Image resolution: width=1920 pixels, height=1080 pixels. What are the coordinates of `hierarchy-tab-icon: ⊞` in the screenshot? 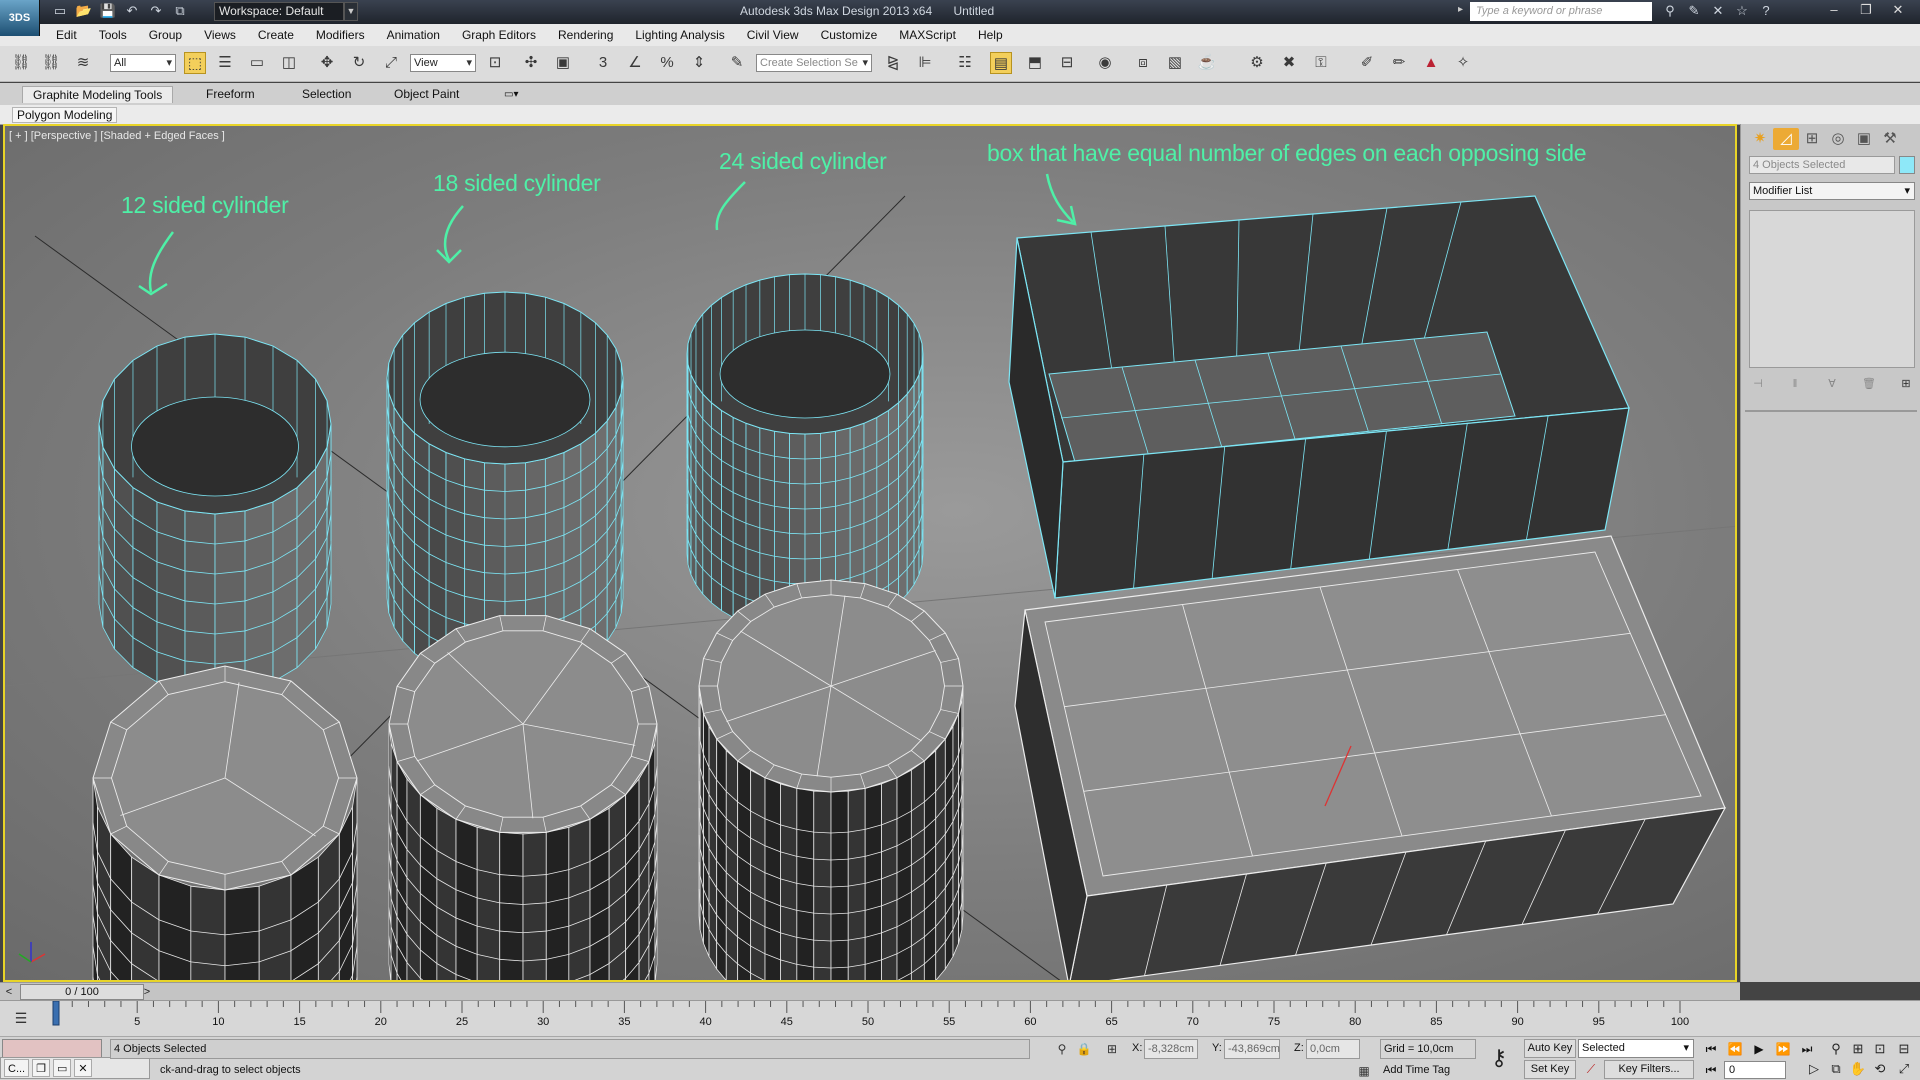 It's located at (1812, 139).